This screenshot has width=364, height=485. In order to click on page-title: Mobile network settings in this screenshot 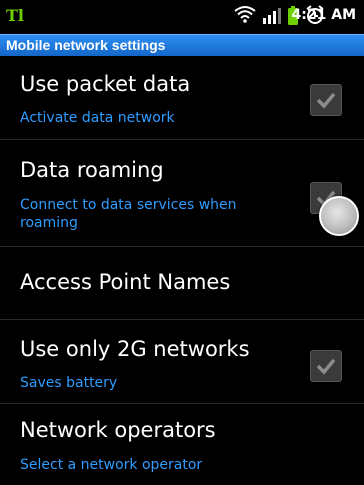, I will do `click(86, 45)`.